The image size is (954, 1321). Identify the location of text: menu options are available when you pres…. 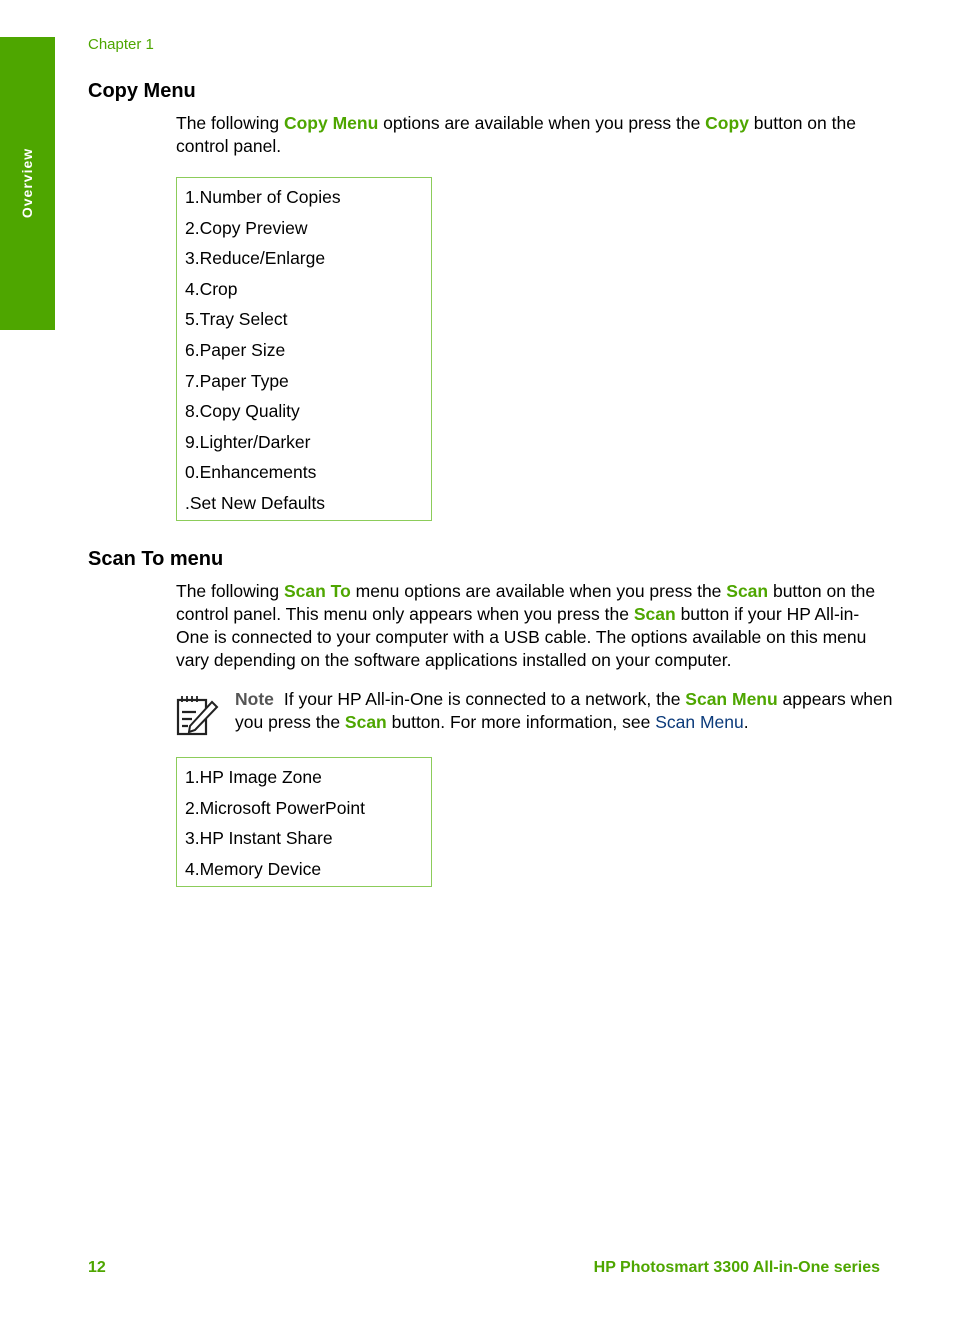
(538, 591).